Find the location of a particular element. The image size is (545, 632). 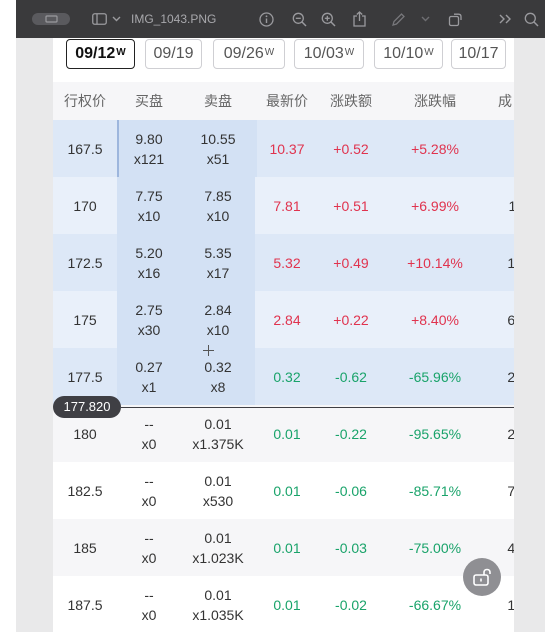

column-header: 涨跌额 is located at coordinates (351, 101).